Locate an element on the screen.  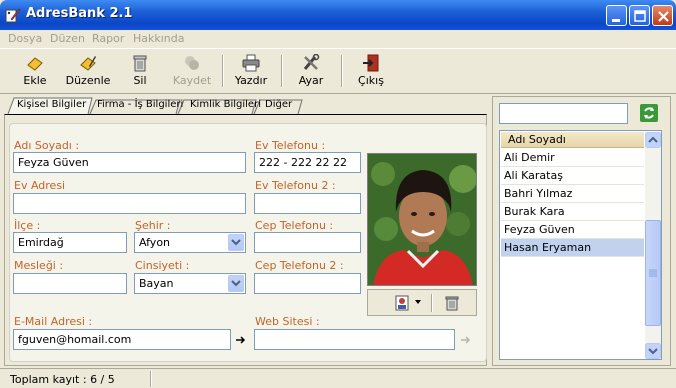
sil-label: Sil is located at coordinates (140, 80).